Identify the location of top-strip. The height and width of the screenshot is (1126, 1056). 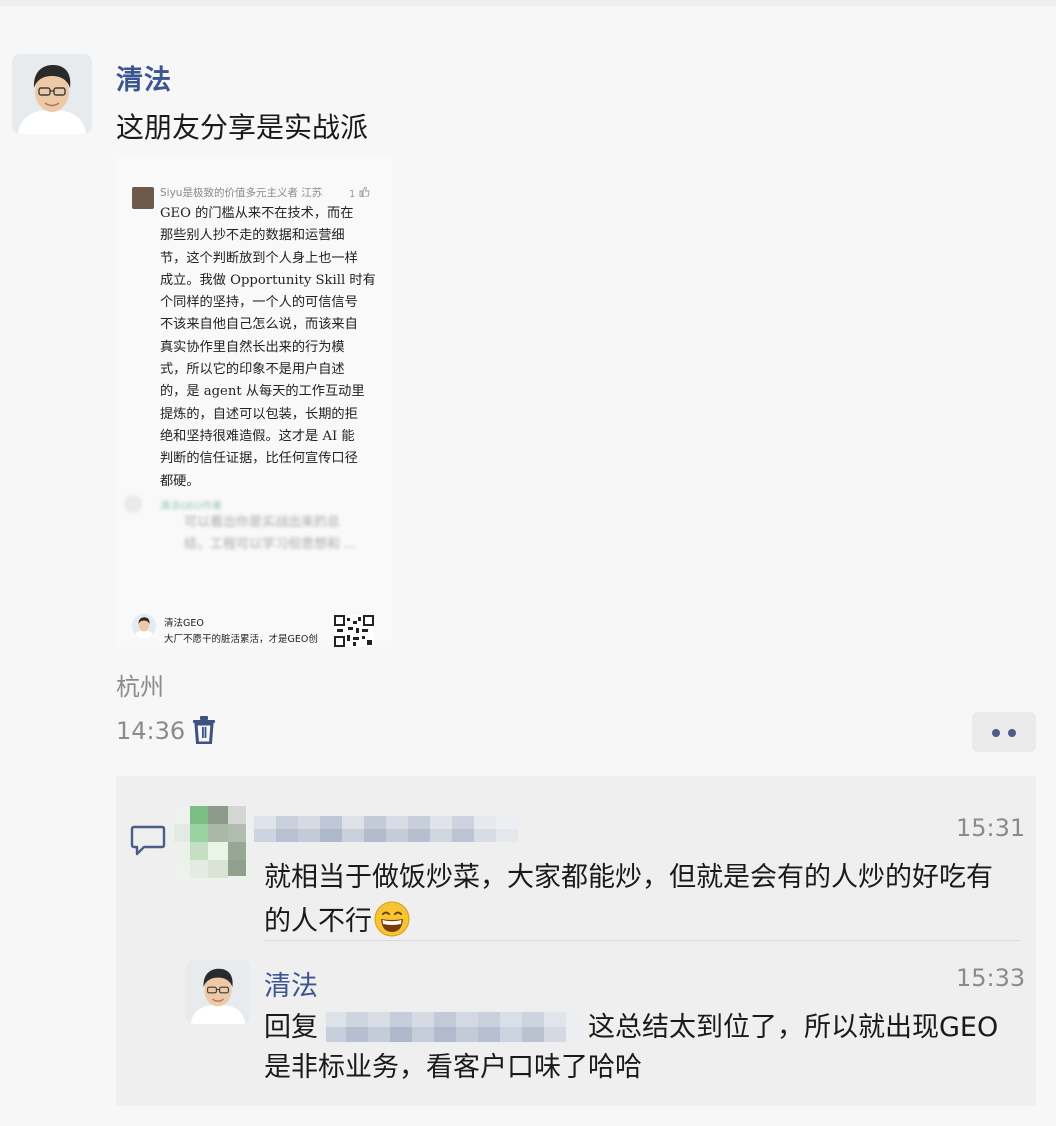
(528, 3).